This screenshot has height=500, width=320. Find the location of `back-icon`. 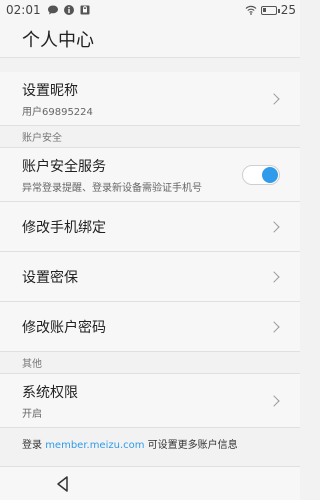

back-icon is located at coordinates (63, 484).